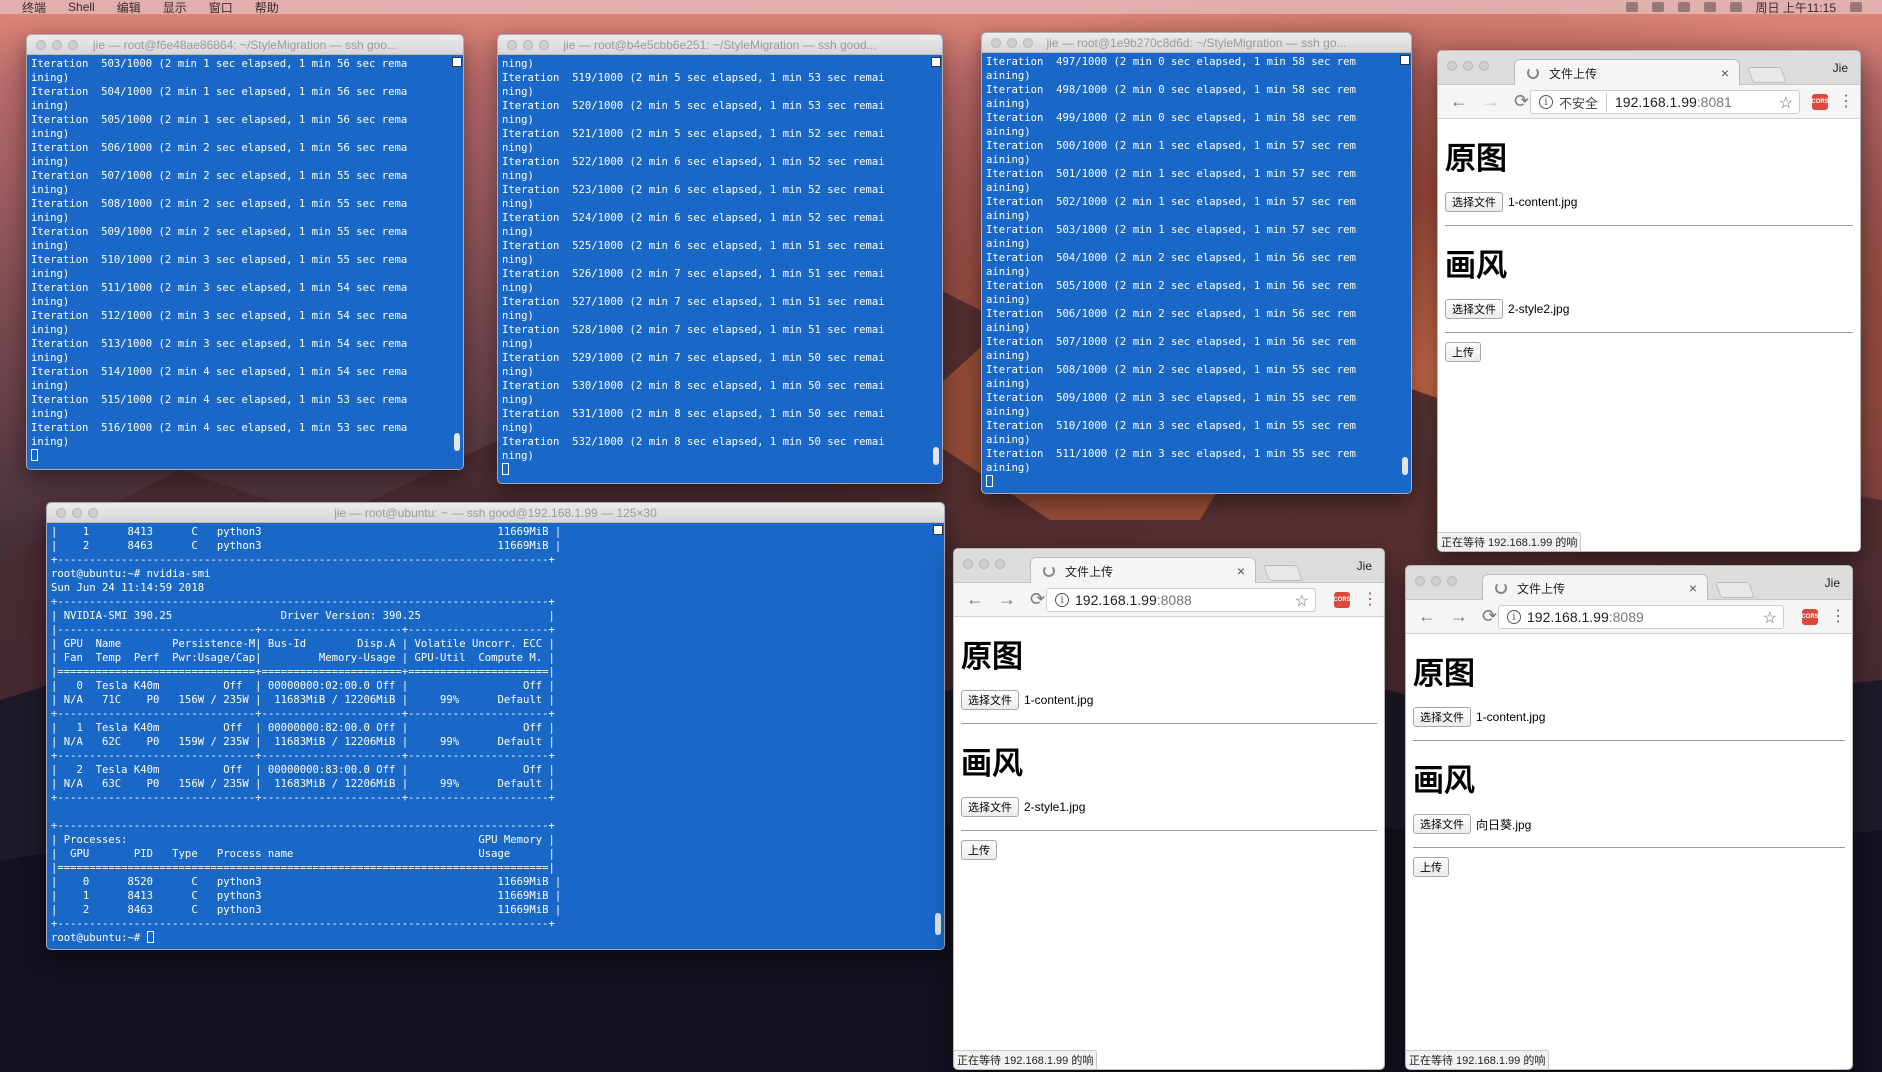  What do you see at coordinates (1735, 7) in the screenshot?
I see `input-method-icon` at bounding box center [1735, 7].